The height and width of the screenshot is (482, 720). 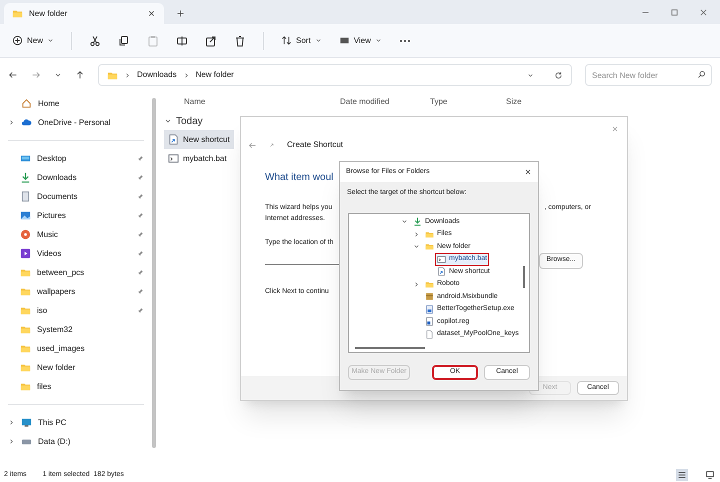 What do you see at coordinates (13, 75) in the screenshot?
I see `back-icon` at bounding box center [13, 75].